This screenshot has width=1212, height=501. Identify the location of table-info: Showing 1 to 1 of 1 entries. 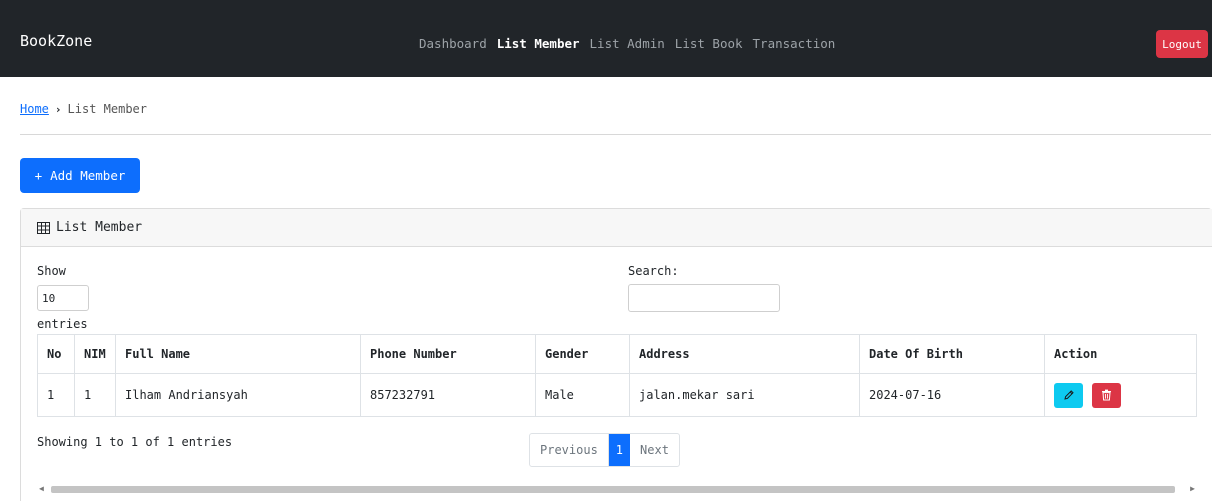
(135, 442).